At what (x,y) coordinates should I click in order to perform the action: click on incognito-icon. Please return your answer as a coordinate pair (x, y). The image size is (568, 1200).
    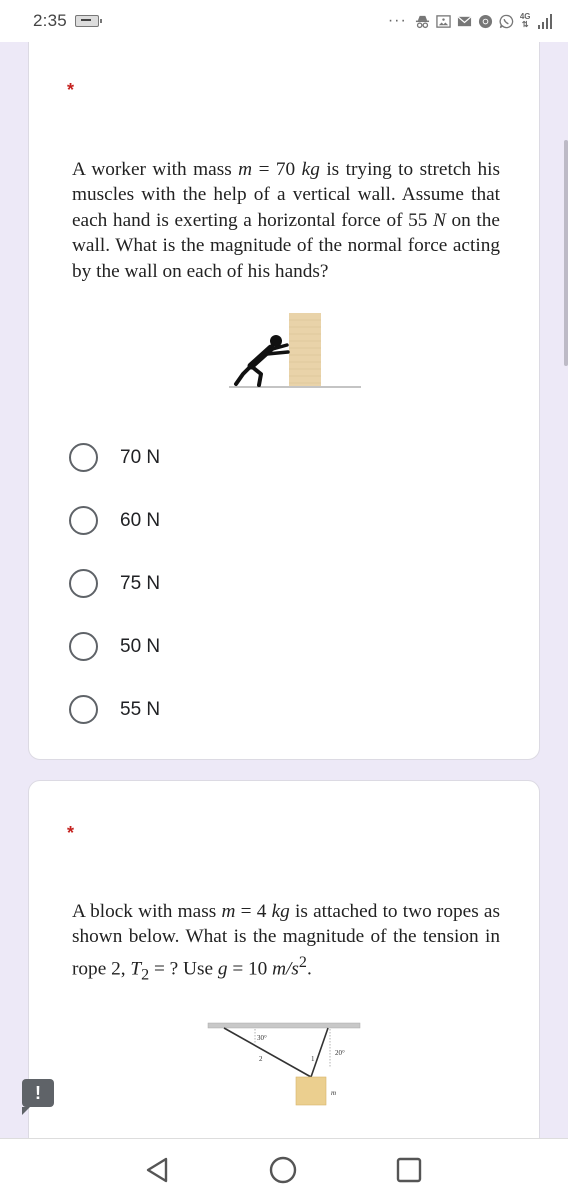
    Looking at the image, I should click on (422, 21).